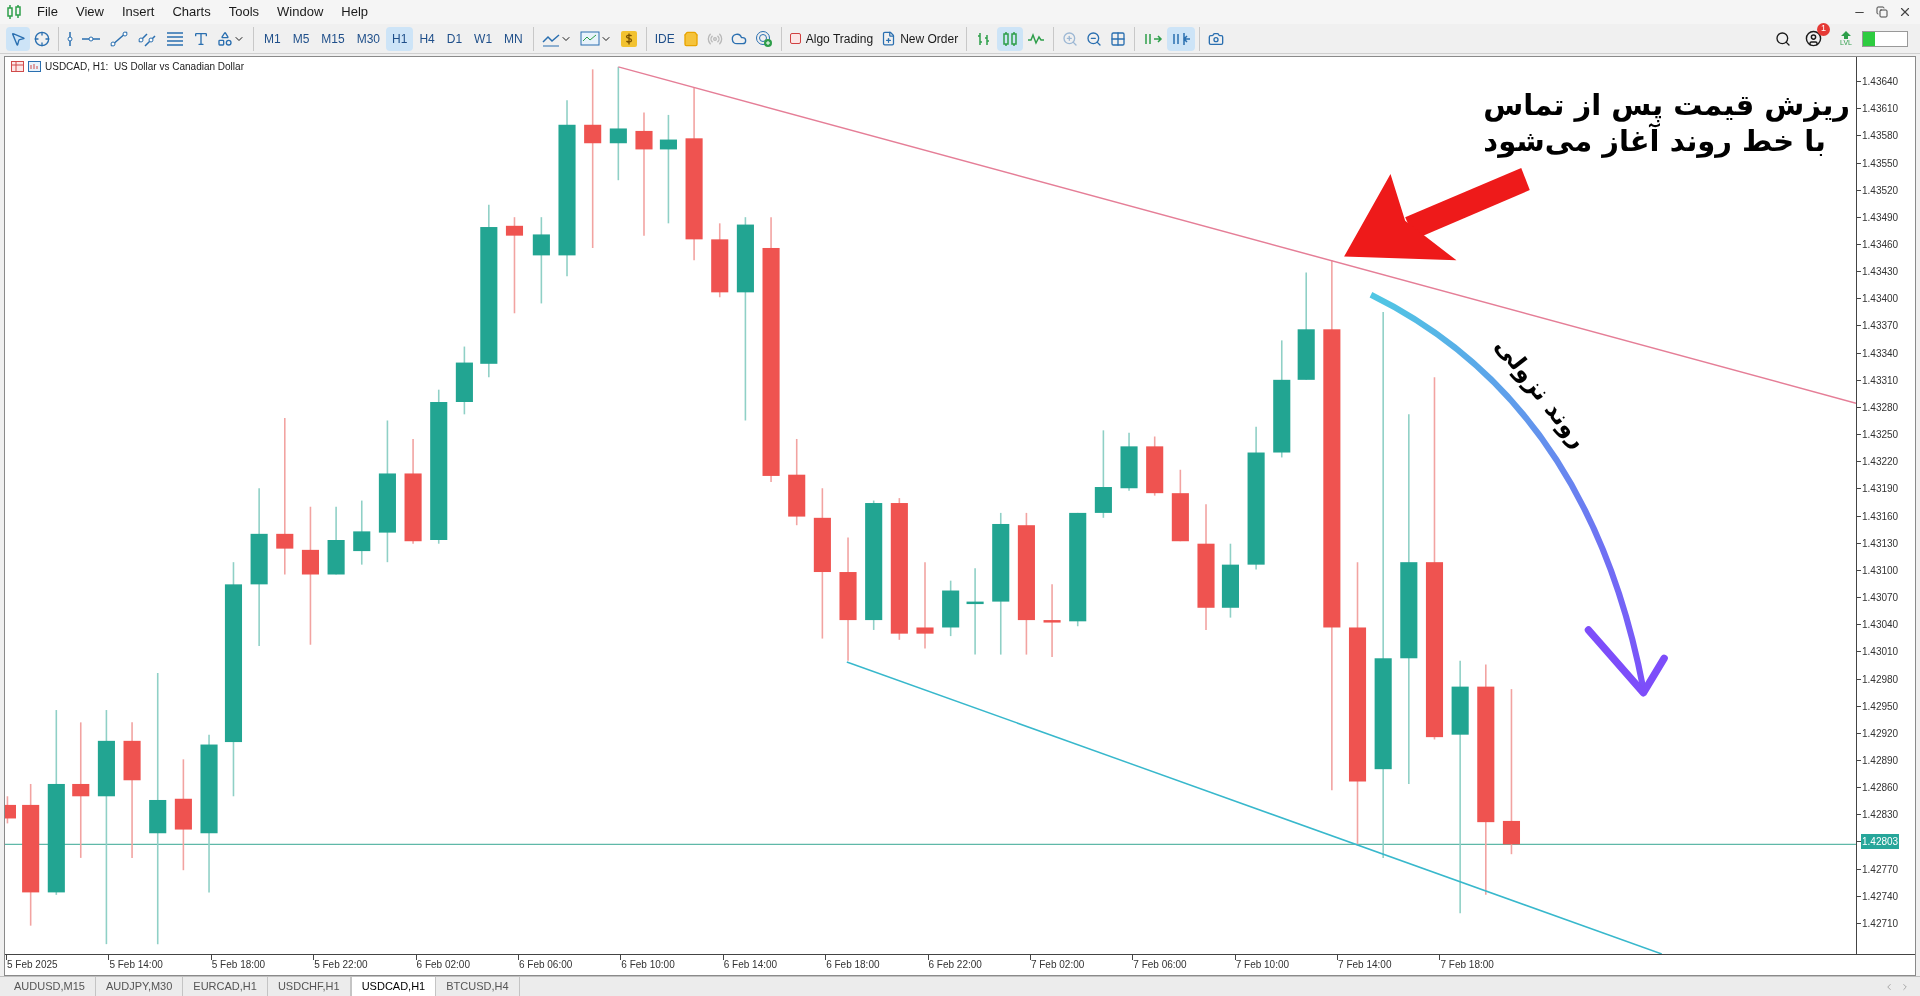  I want to click on menu-item: Insert, so click(138, 12).